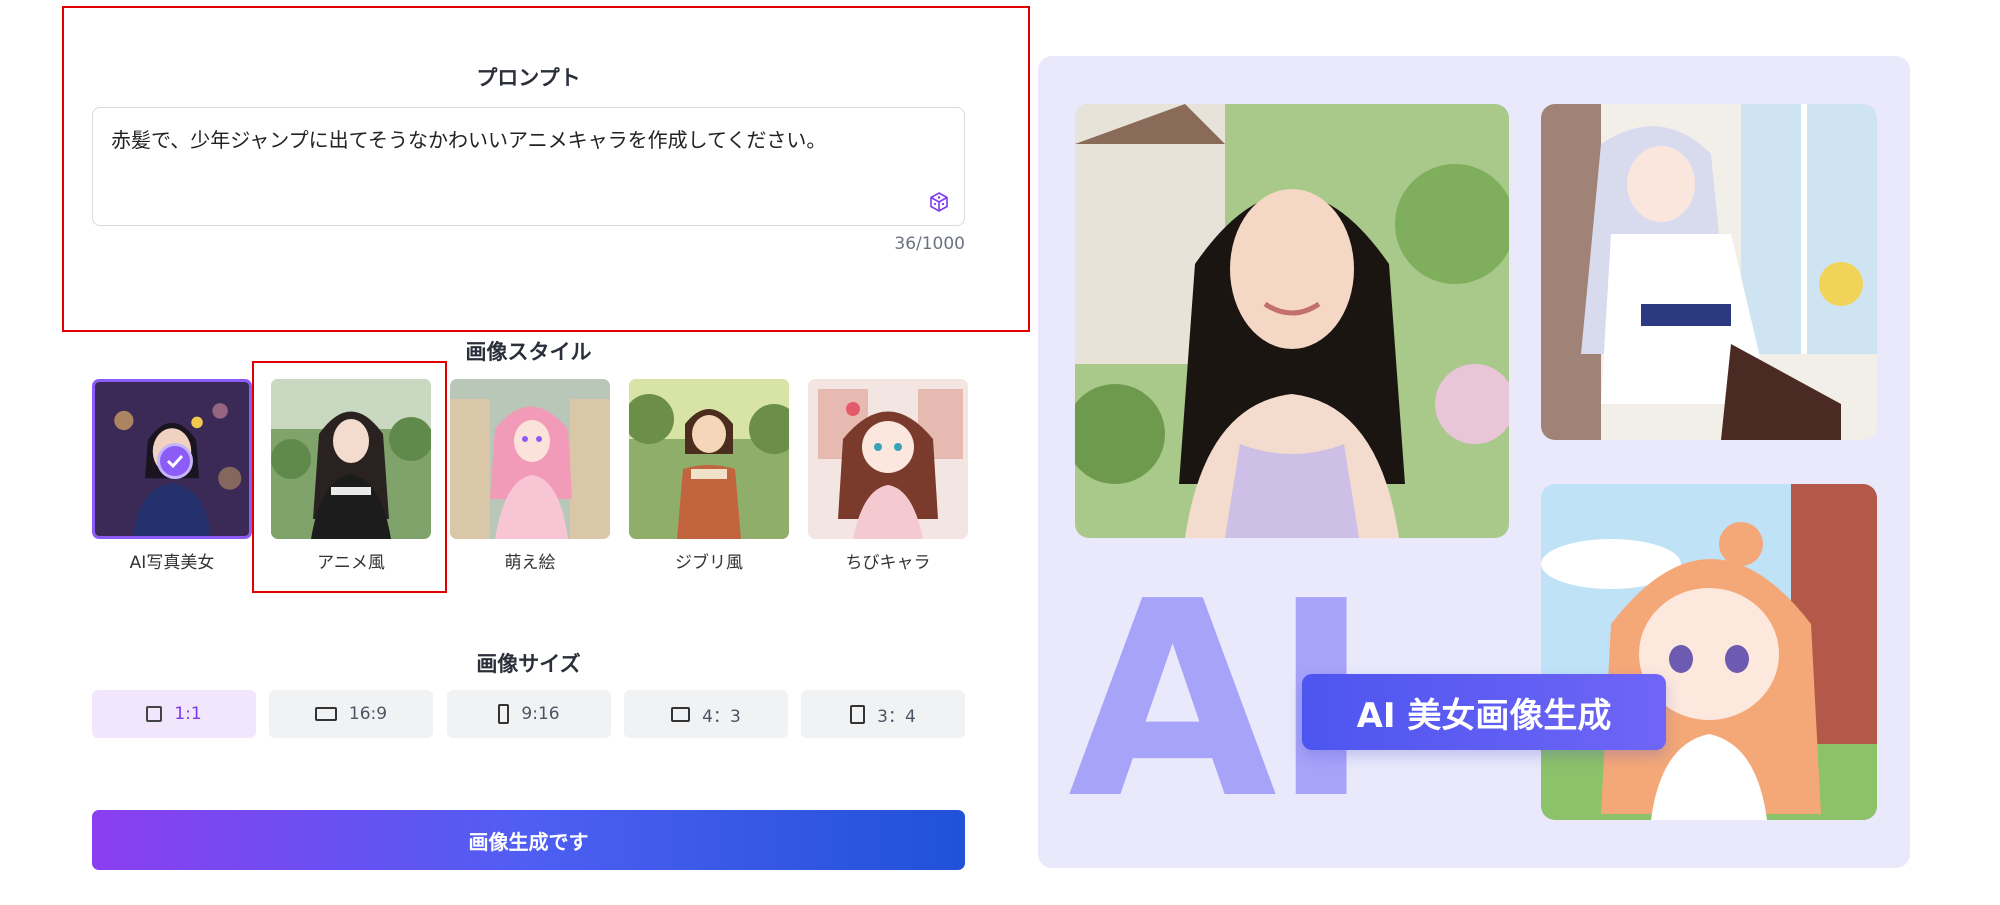  Describe the element at coordinates (528, 840) in the screenshot. I see `generate-image-button: 画像生成です` at that location.